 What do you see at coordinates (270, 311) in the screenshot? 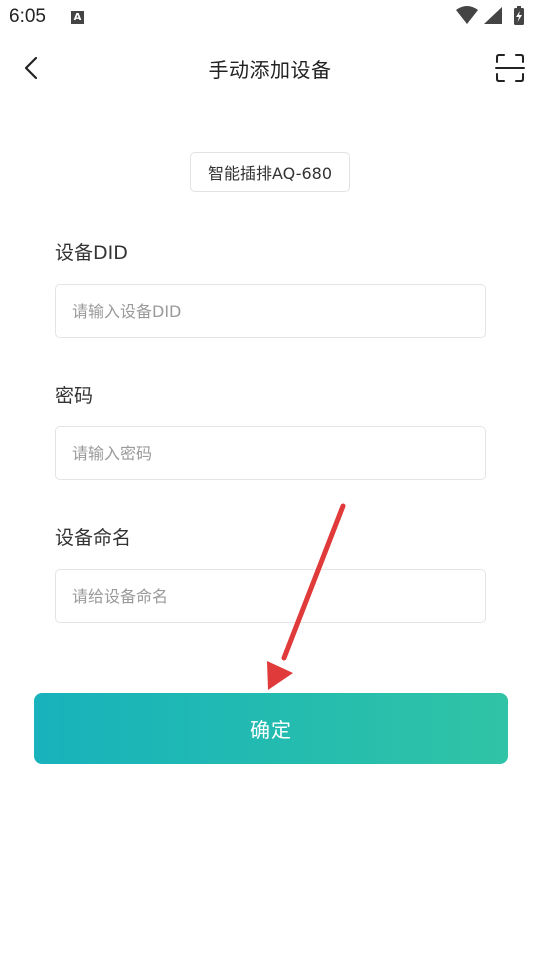
I see `did-input` at bounding box center [270, 311].